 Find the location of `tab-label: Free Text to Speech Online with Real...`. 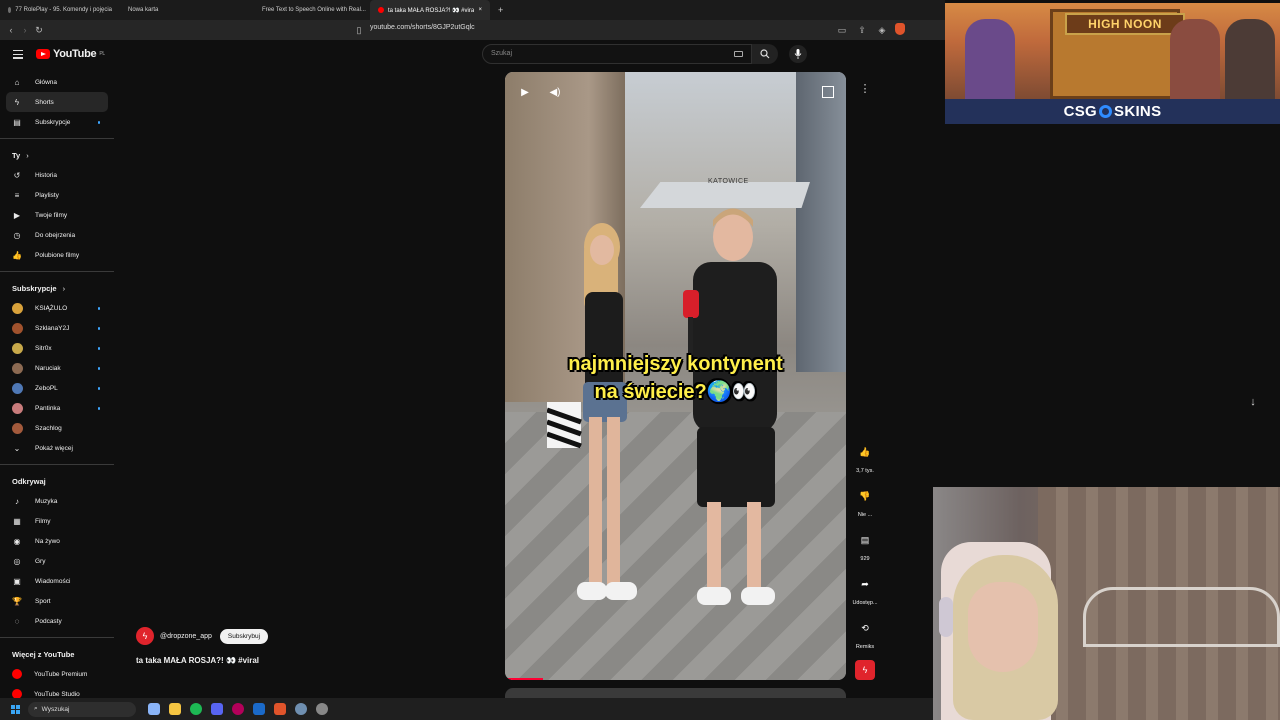

tab-label: Free Text to Speech Online with Real... is located at coordinates (314, 10).